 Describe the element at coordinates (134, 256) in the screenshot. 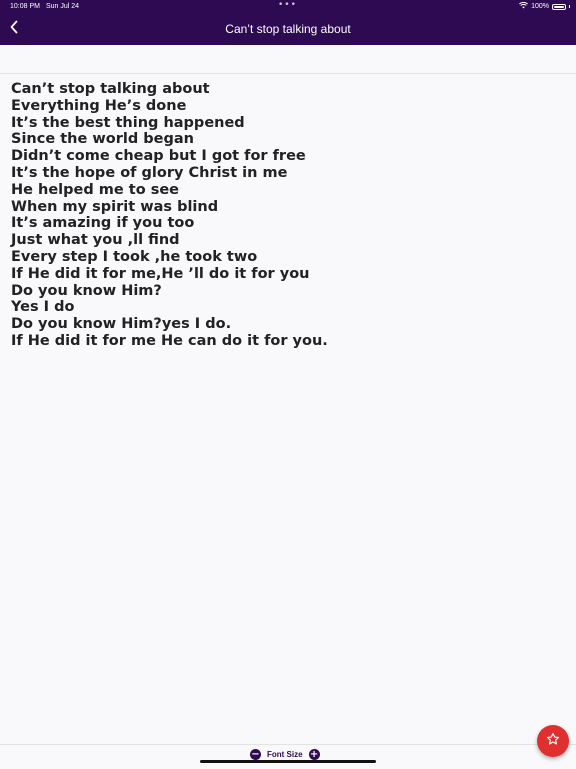

I see `lyric-line: Every step I took ,he took two` at that location.